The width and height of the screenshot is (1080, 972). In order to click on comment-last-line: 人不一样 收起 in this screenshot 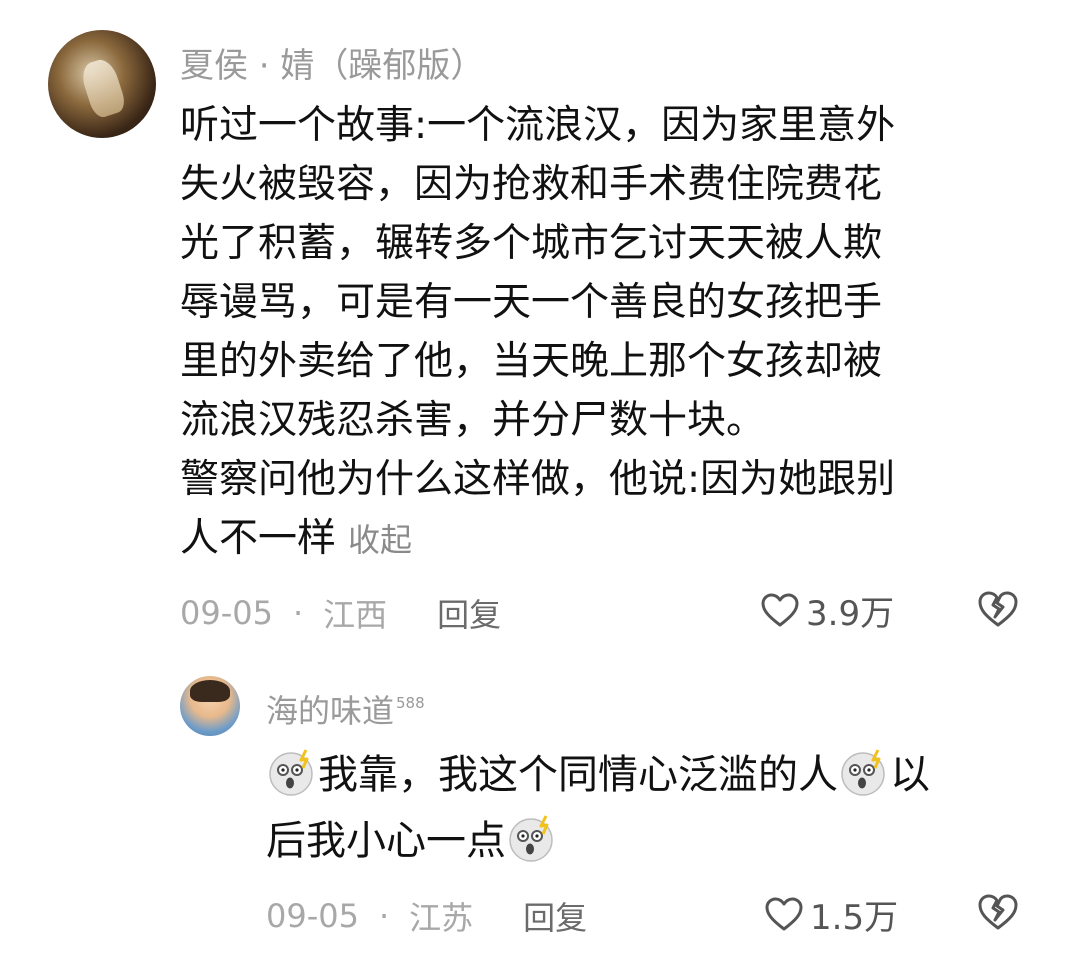, I will do `click(595, 539)`.